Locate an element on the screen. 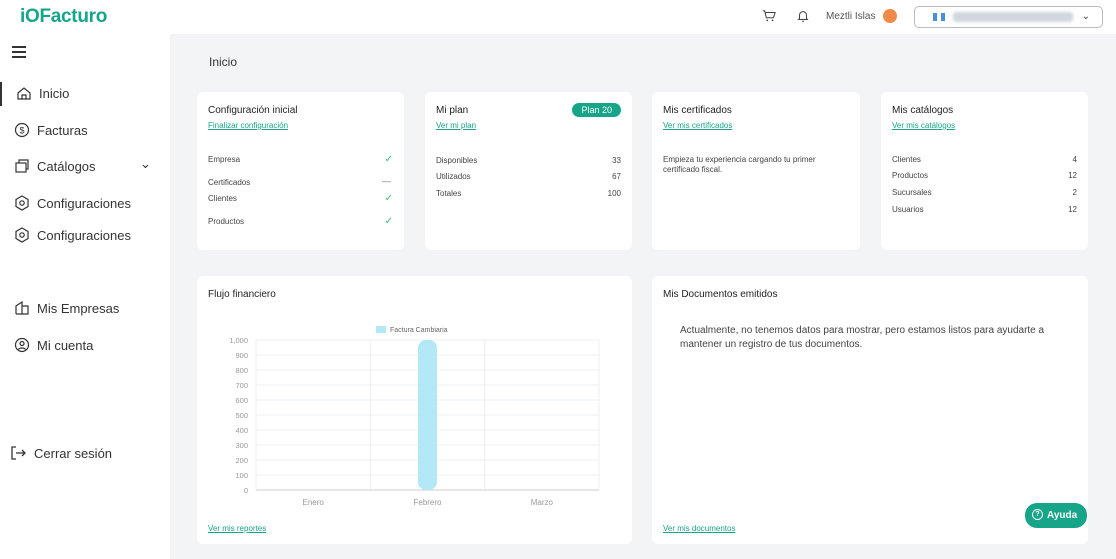 This screenshot has height=559, width=1116. y-tick-label: 800 is located at coordinates (241, 370).